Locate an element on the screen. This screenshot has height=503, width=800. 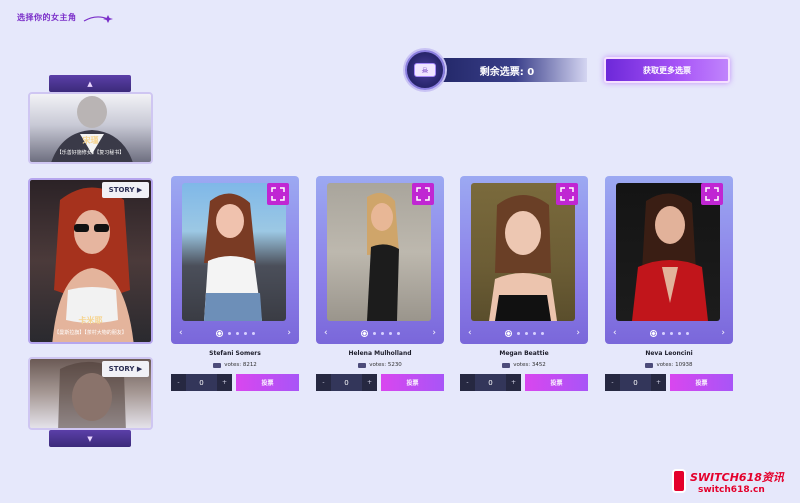
watermark: SWITCH618资讯 switch618.cn is located at coordinates (736, 484).